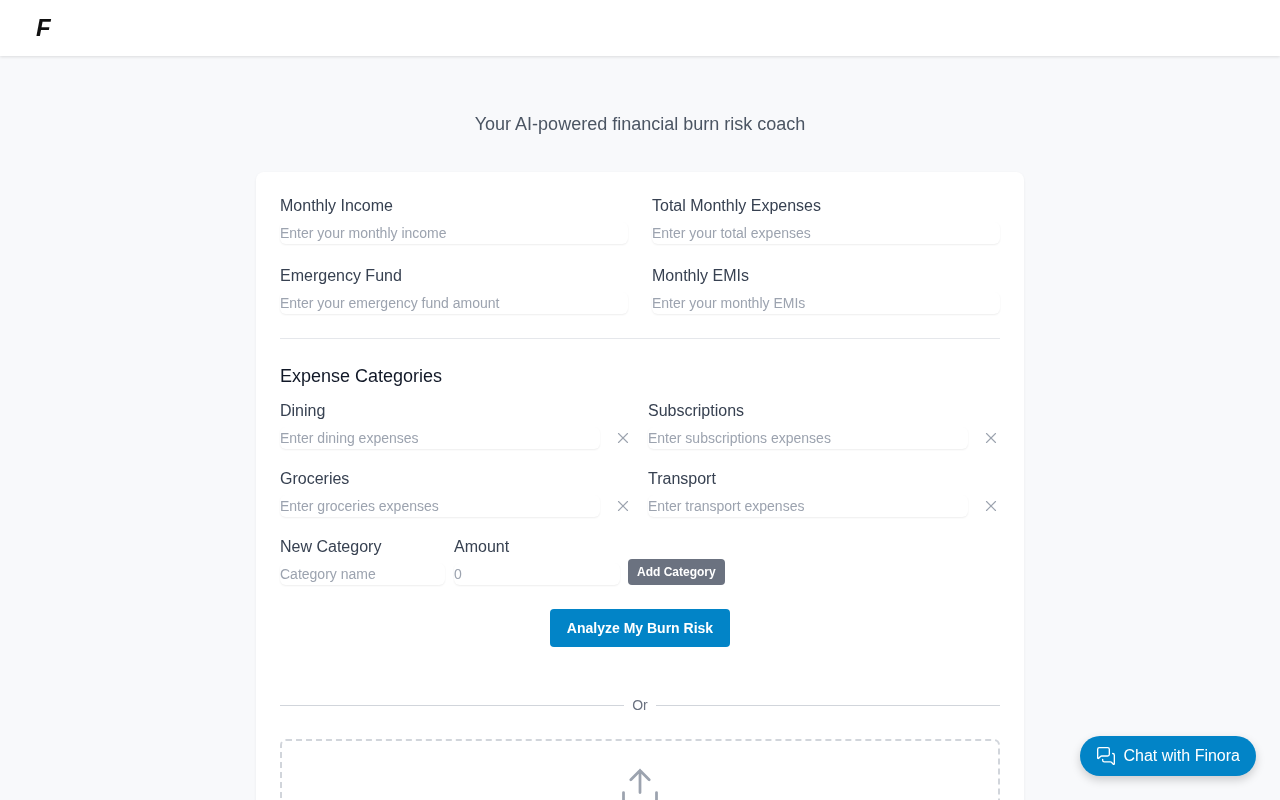 This screenshot has width=1280, height=800. I want to click on field-label: Monthly EMIs, so click(701, 276).